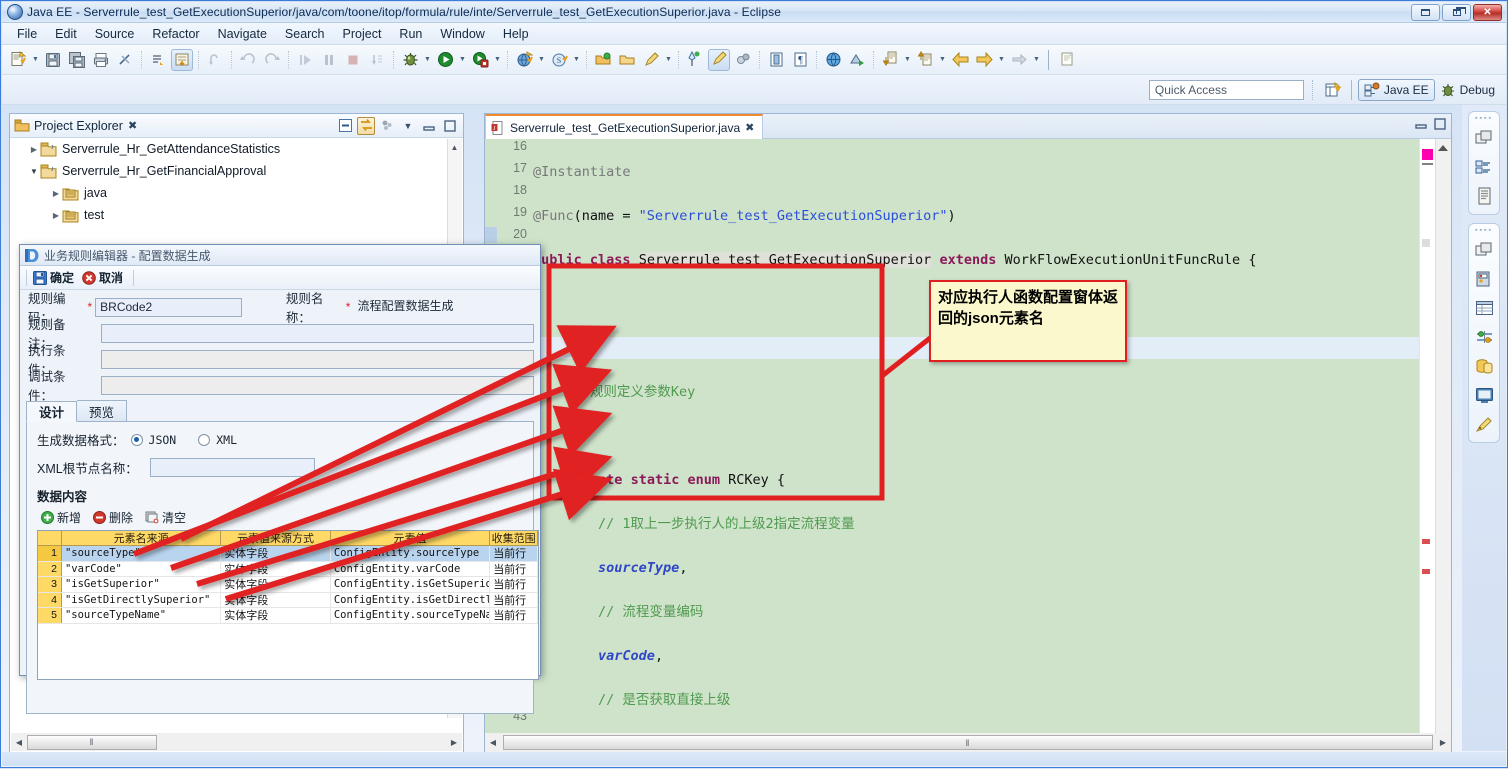 This screenshot has width=1508, height=769. Describe the element at coordinates (1484, 395) in the screenshot. I see `console-icon` at that location.